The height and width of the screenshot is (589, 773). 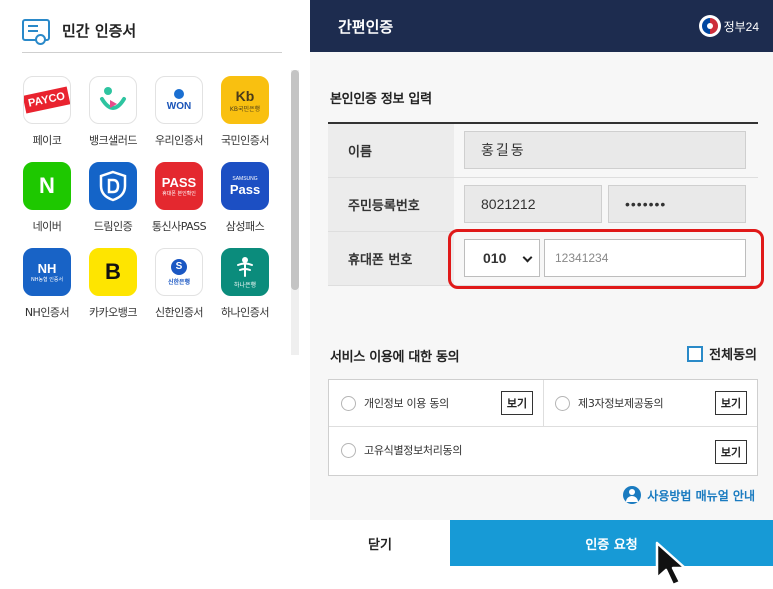 I want to click on dream-shield-icon, so click(x=113, y=186).